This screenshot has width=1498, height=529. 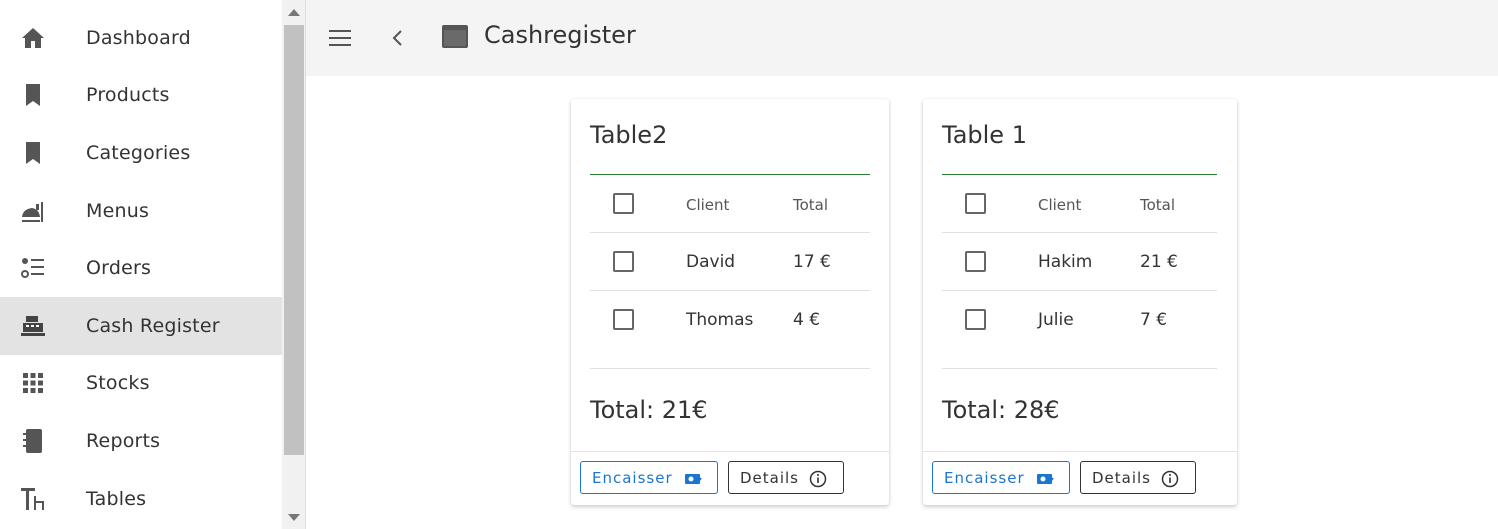 What do you see at coordinates (119, 268) in the screenshot?
I see `sidebar-item-label: Orders` at bounding box center [119, 268].